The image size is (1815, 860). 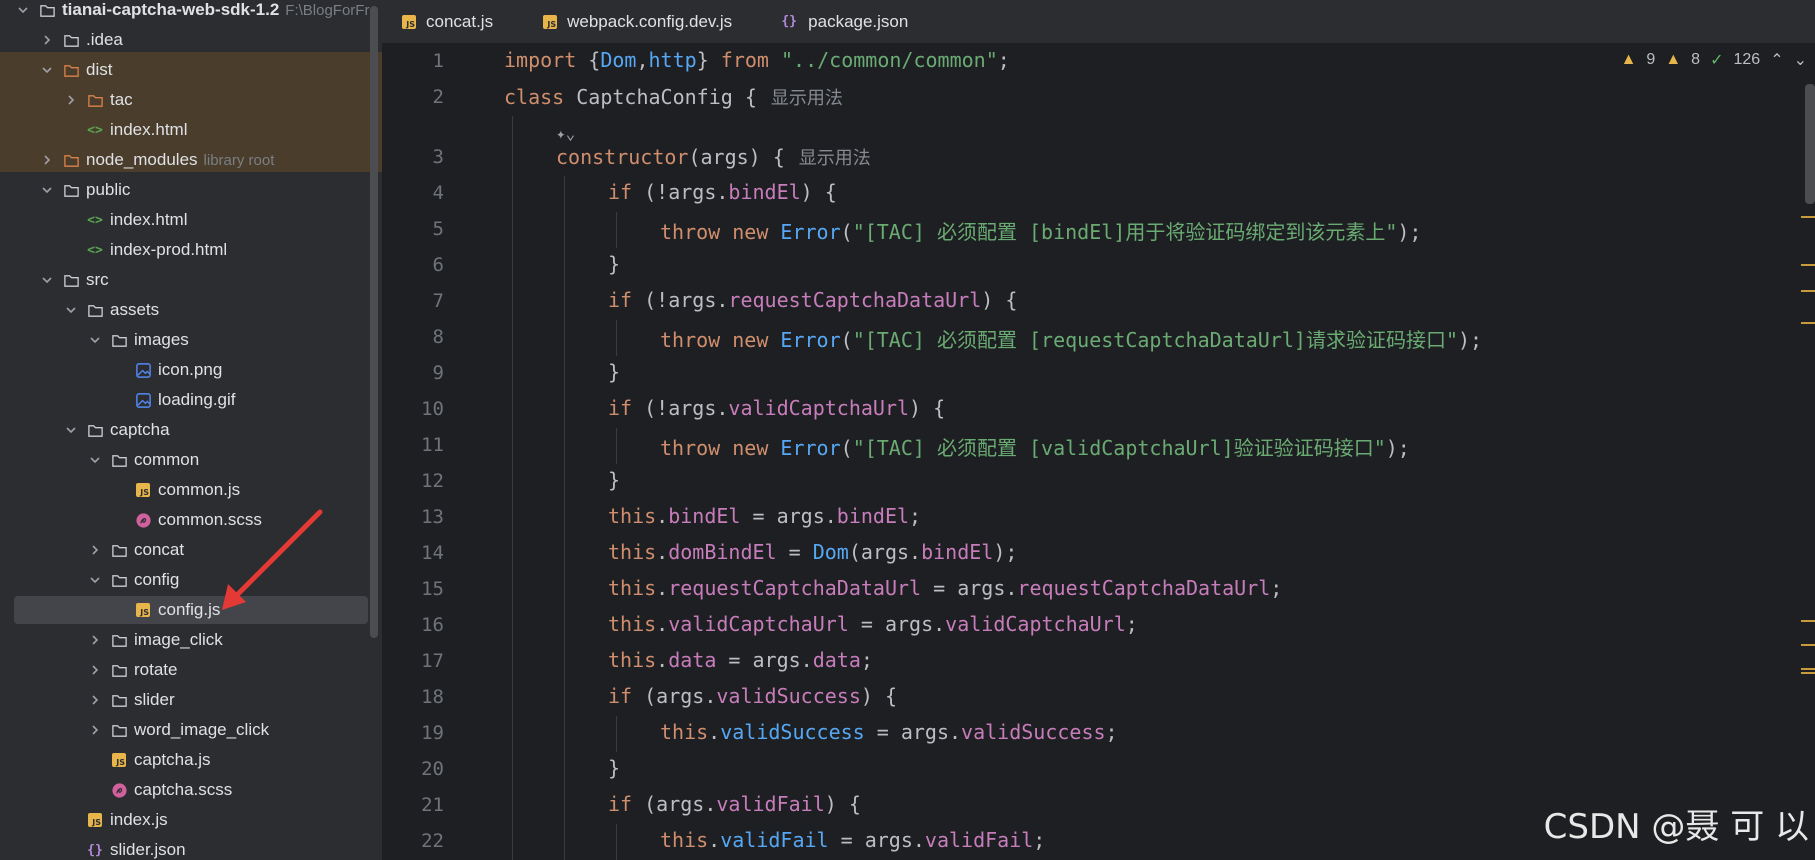 I want to click on editor-tab: JS webpack.config.dev.js, so click(x=642, y=22).